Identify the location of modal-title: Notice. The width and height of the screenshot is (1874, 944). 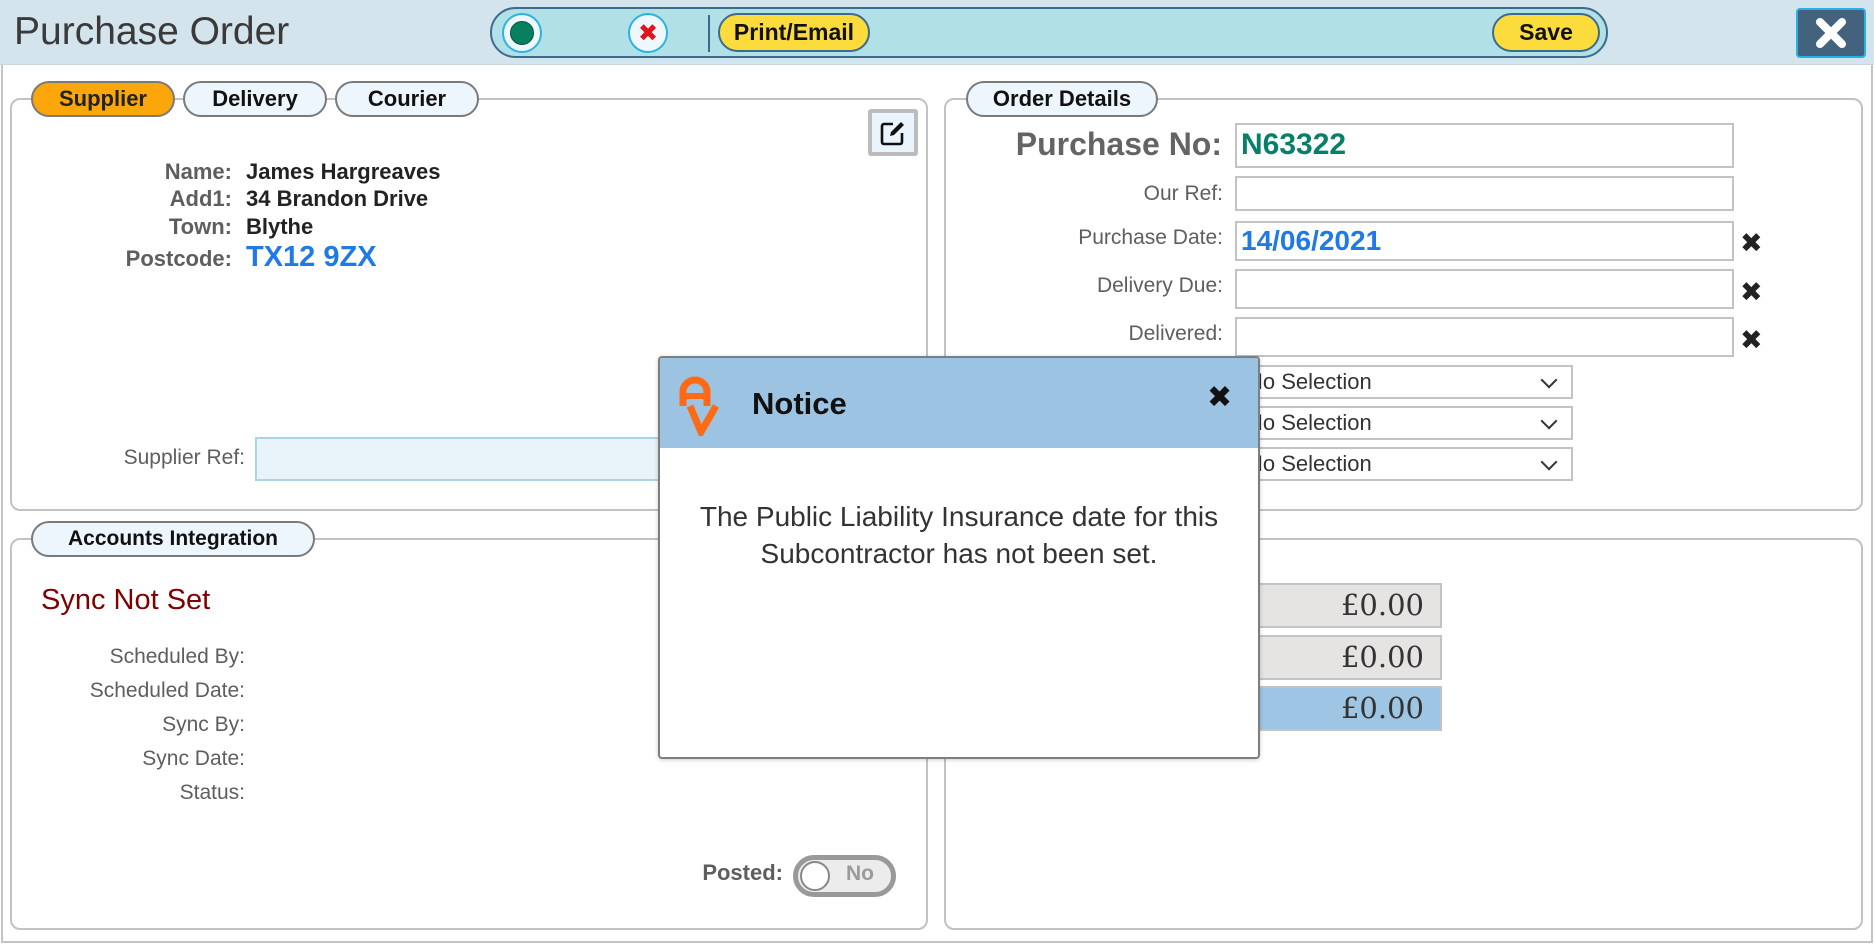
(799, 403).